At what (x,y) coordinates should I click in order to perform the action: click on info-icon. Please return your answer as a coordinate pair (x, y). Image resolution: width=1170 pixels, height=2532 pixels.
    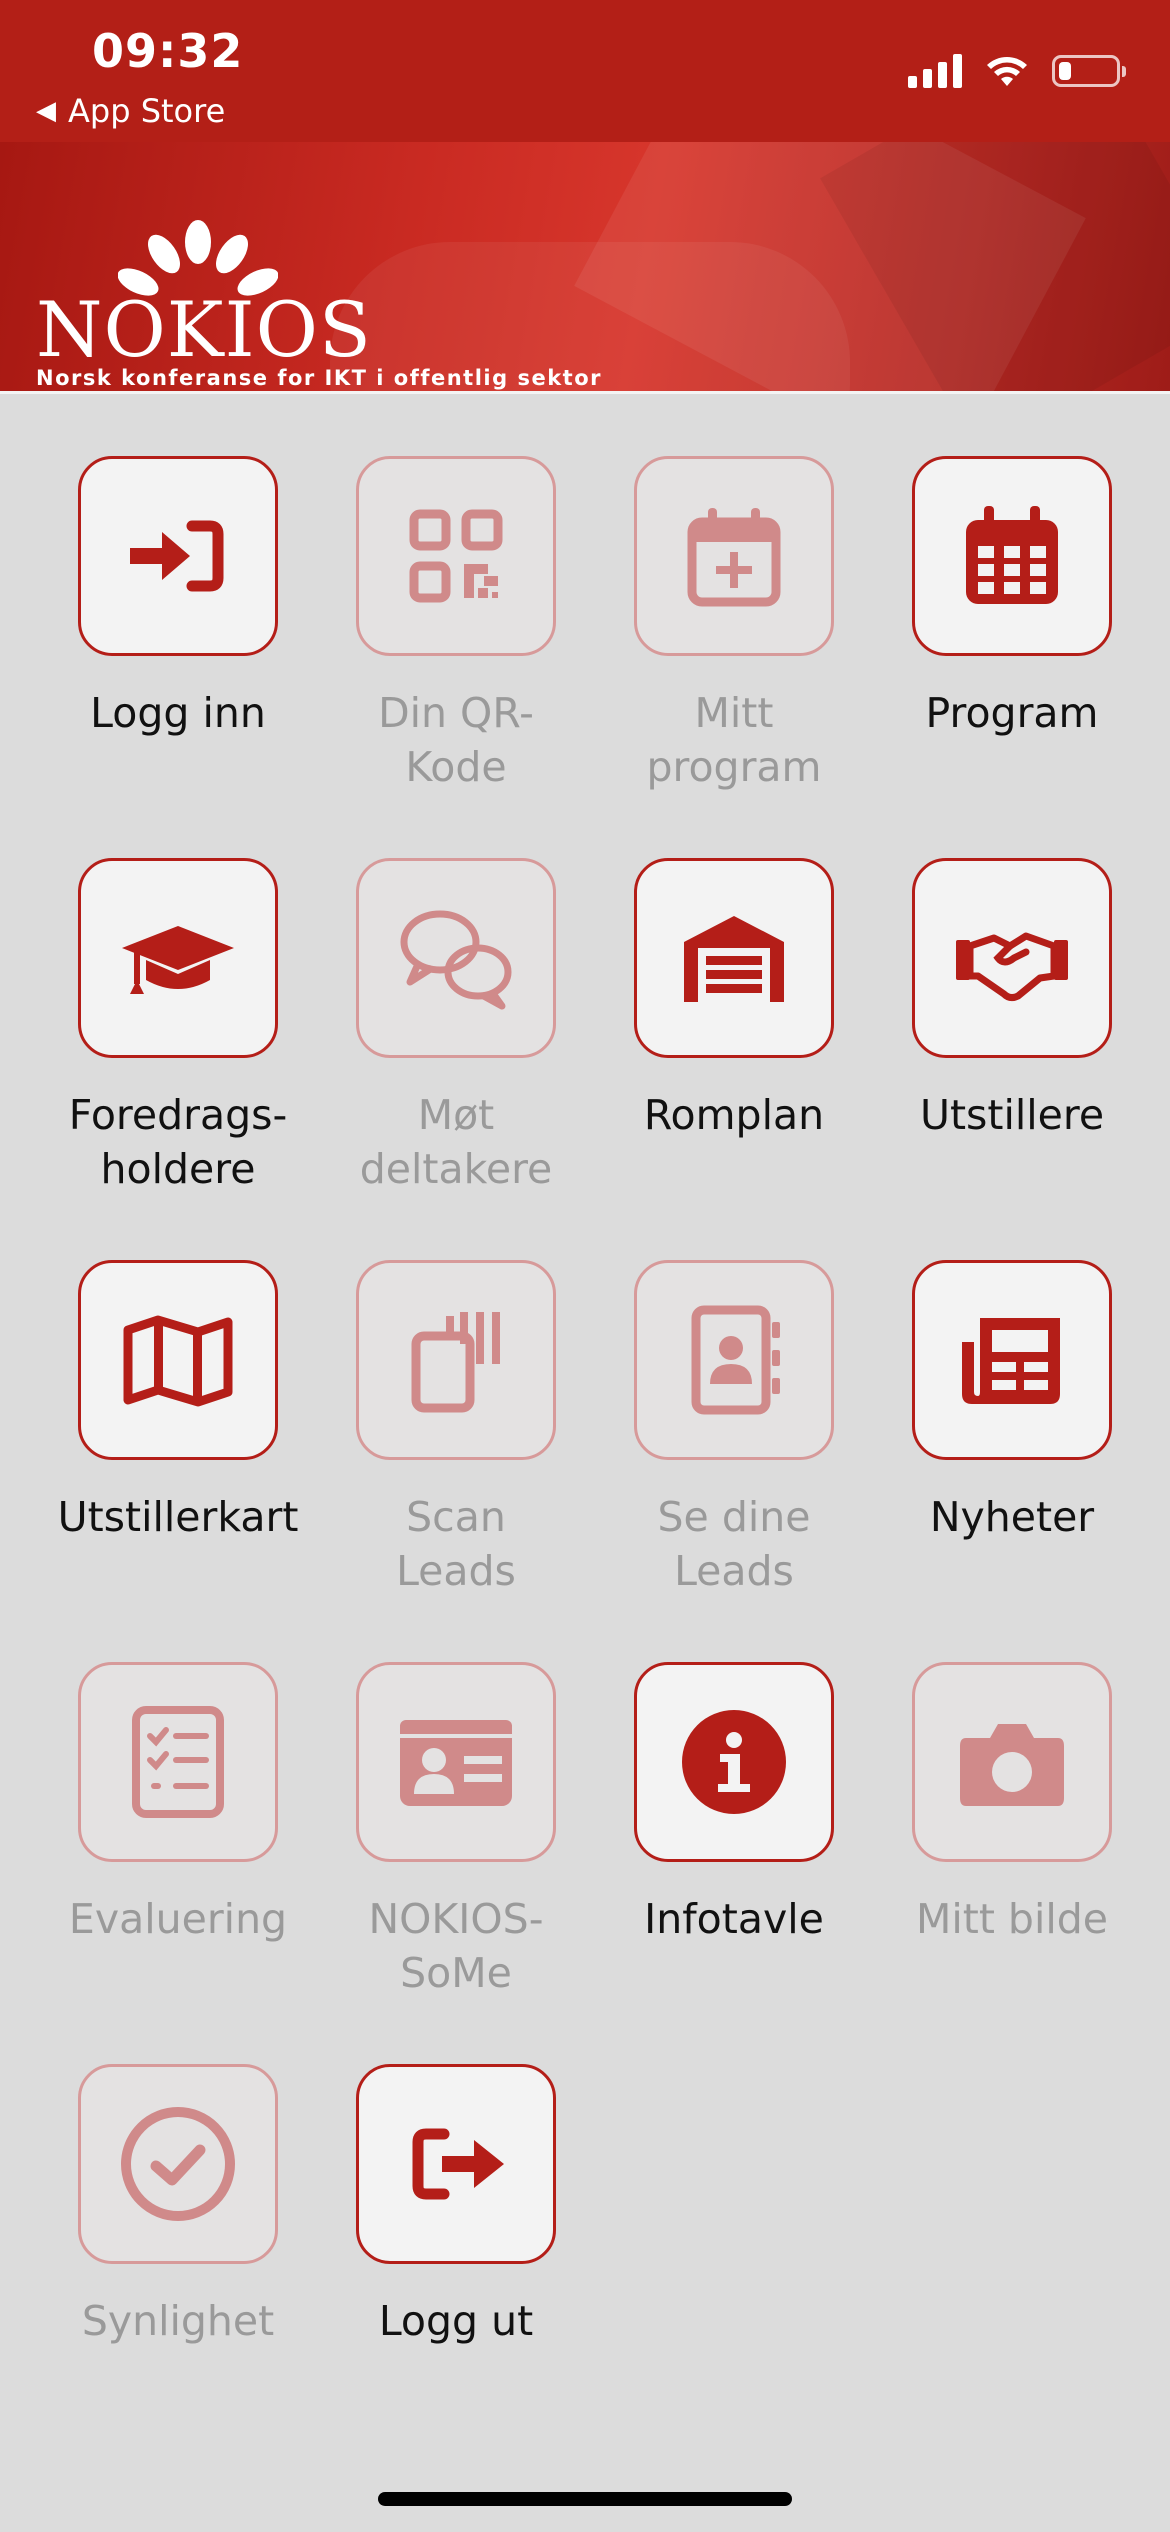
    Looking at the image, I should click on (734, 1762).